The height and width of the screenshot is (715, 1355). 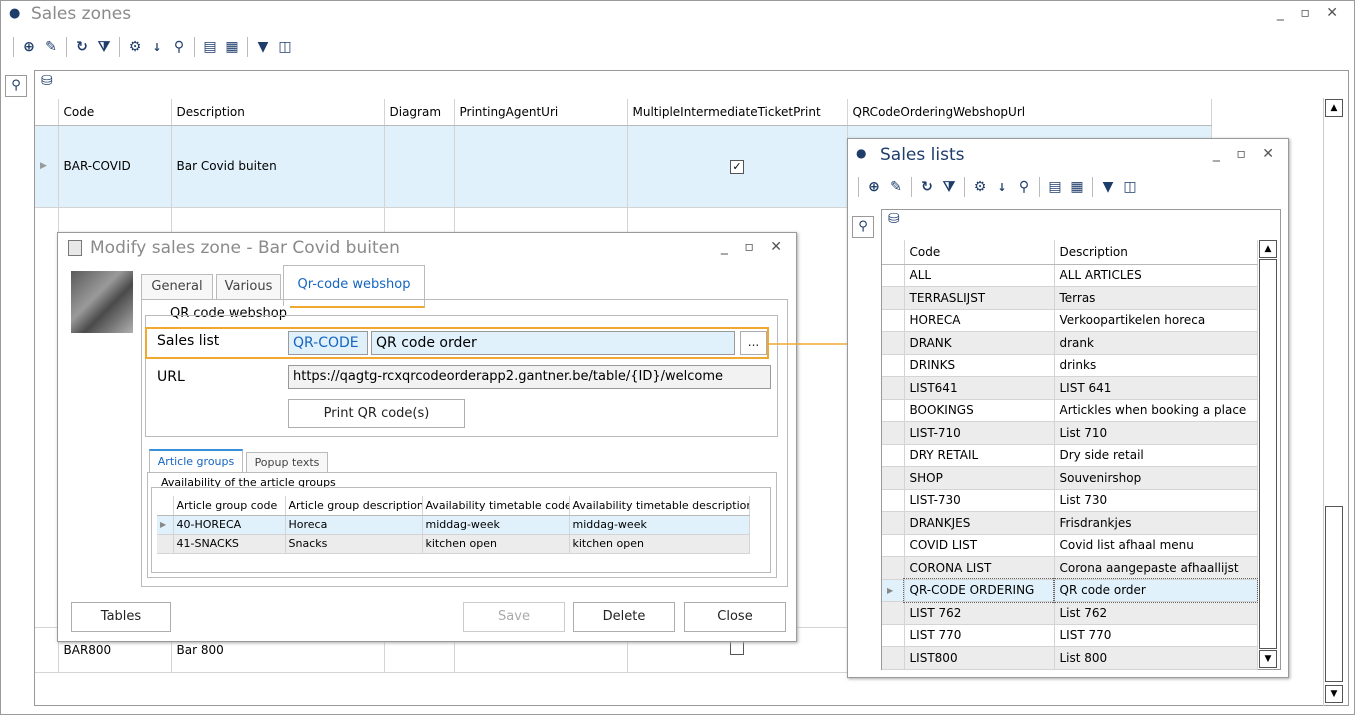 I want to click on col-qr-webshop-url: QRCodeOrderingWebshopUrl, so click(x=1029, y=112).